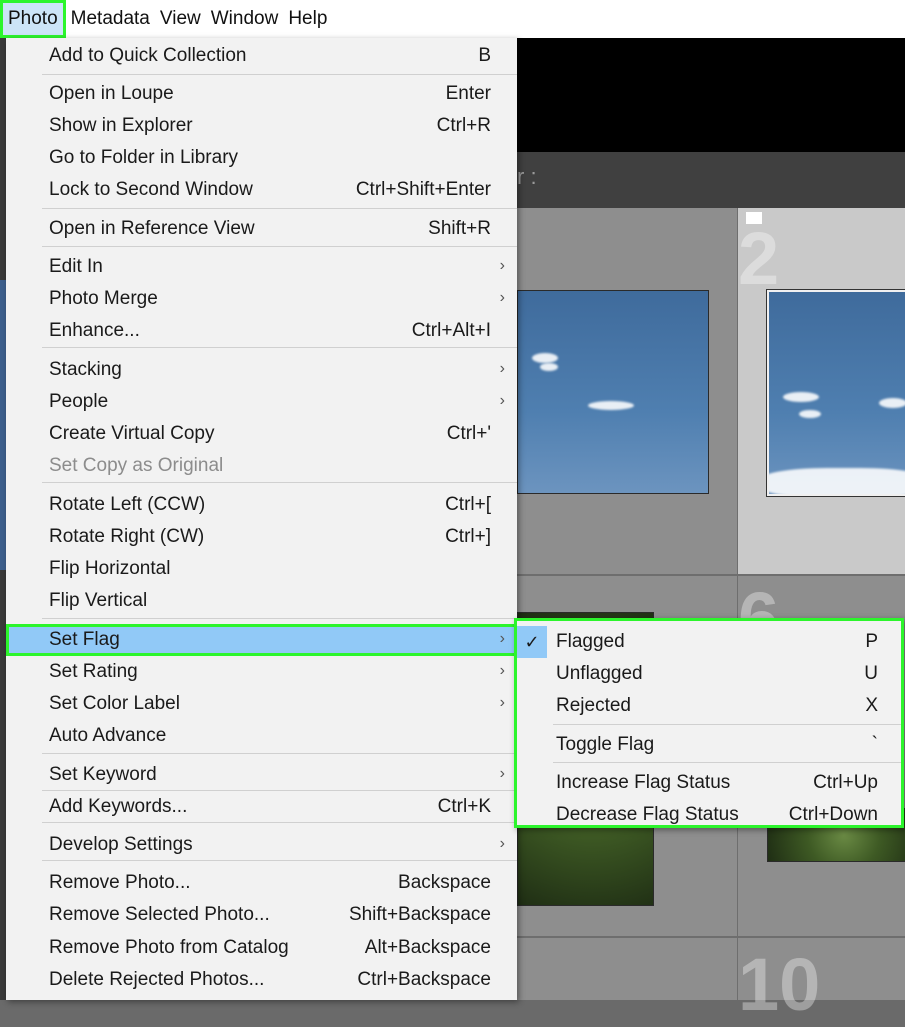 This screenshot has height=1027, width=905. I want to click on menu-item-rotate-right: Rotate Right (CW) Ctrl+], so click(261, 537).